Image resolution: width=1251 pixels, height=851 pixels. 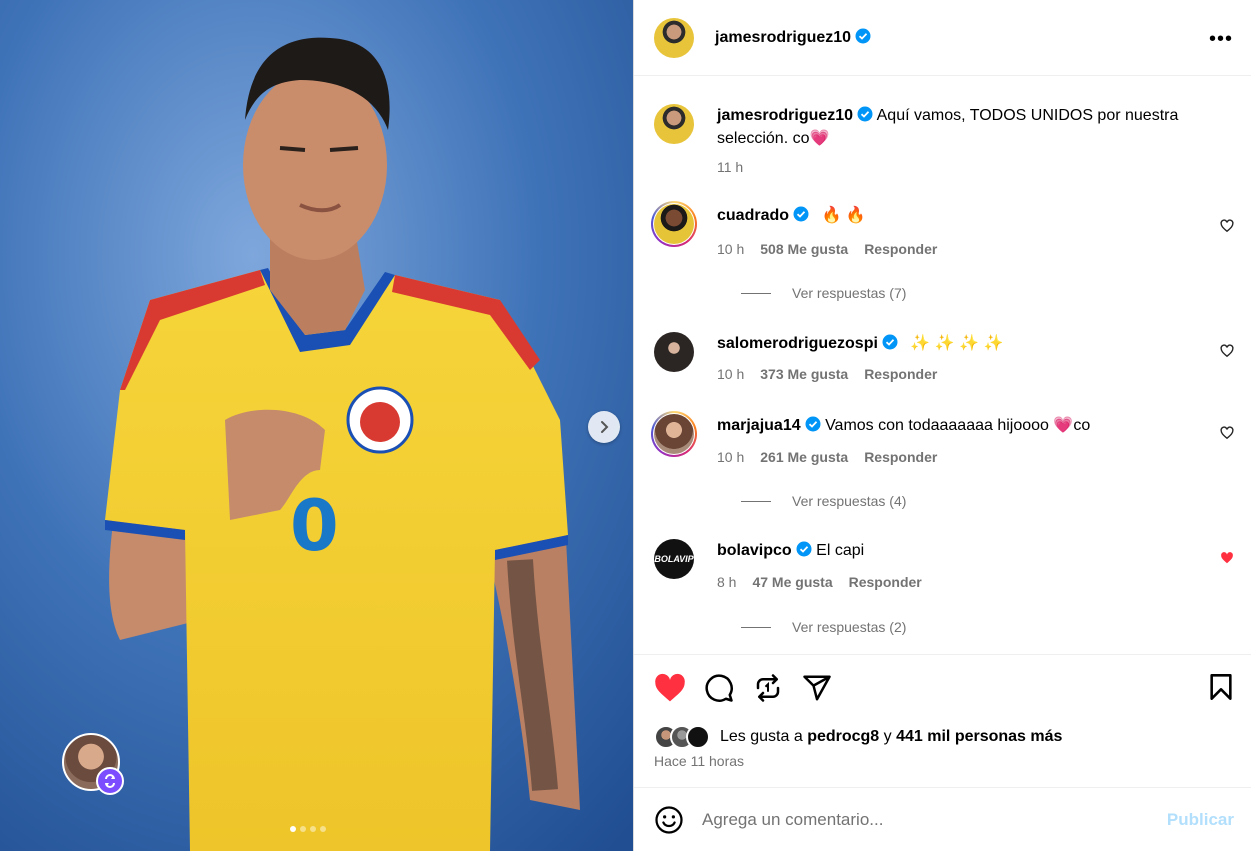 I want to click on view-replies-button: Ver respuestas (7), so click(x=823, y=293).